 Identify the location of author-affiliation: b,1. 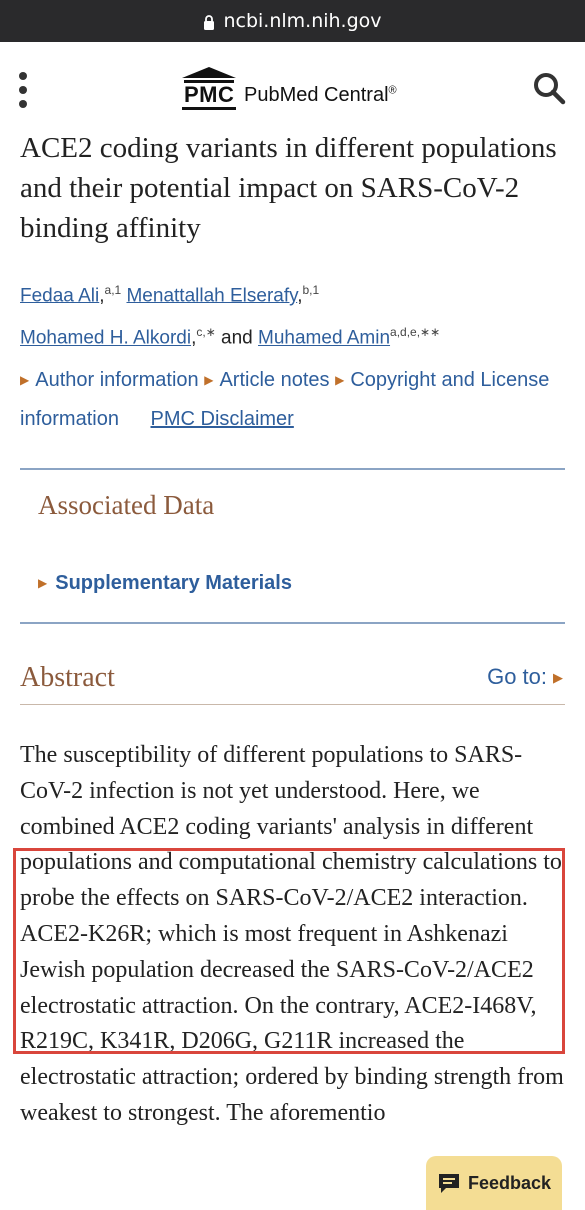
(311, 290).